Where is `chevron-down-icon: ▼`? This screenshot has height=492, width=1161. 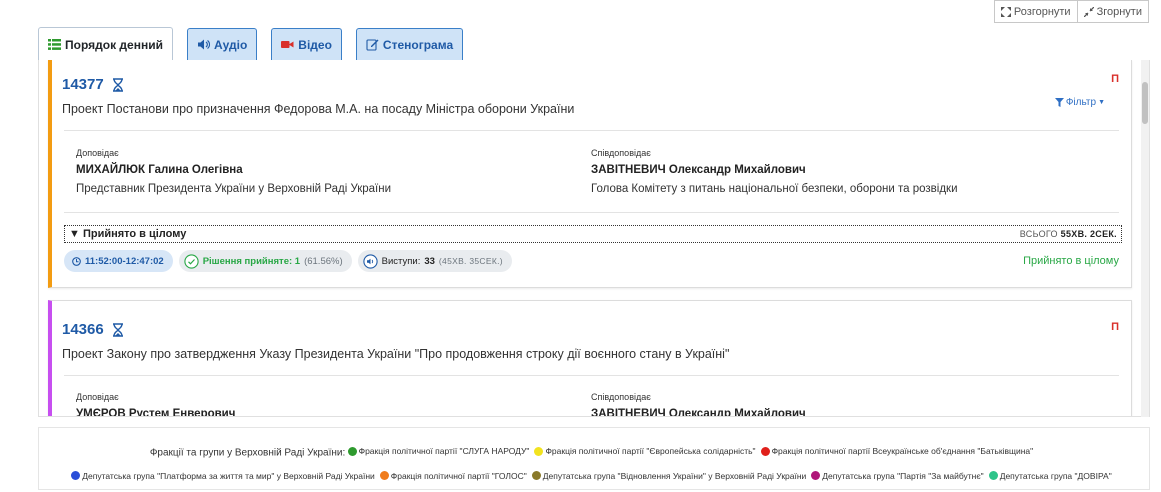
chevron-down-icon: ▼ is located at coordinates (1101, 102).